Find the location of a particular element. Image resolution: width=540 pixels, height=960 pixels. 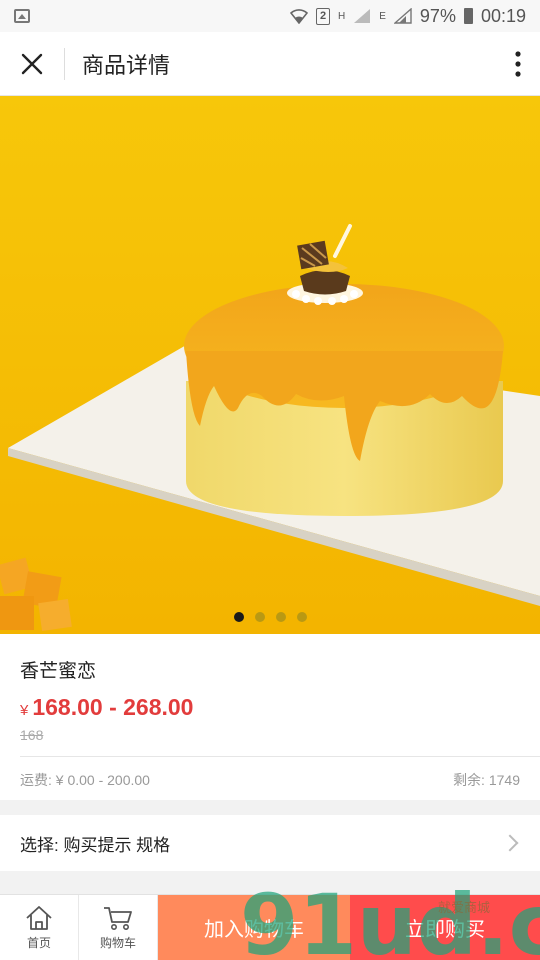

battery-percent: 97% is located at coordinates (437, 15).